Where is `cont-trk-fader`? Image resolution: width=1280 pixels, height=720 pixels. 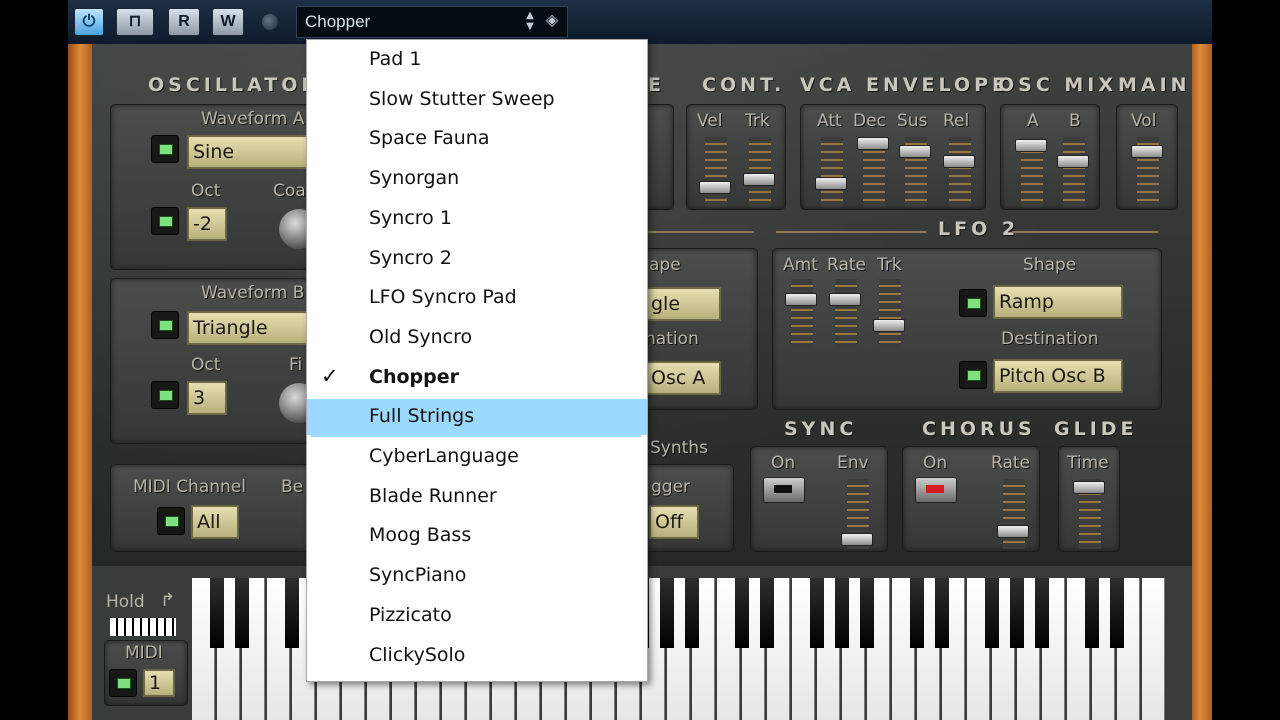
cont-trk-fader is located at coordinates (759, 179).